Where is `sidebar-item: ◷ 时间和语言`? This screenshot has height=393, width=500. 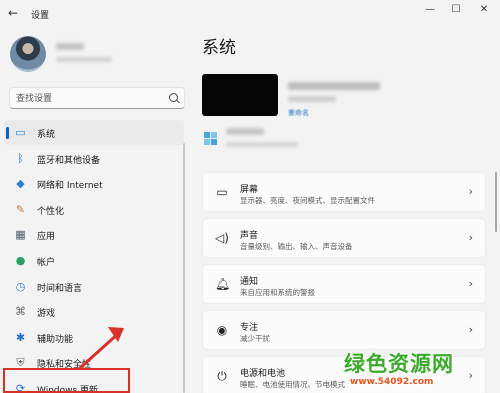
sidebar-item: ◷ 时间和语言 is located at coordinates (94, 286).